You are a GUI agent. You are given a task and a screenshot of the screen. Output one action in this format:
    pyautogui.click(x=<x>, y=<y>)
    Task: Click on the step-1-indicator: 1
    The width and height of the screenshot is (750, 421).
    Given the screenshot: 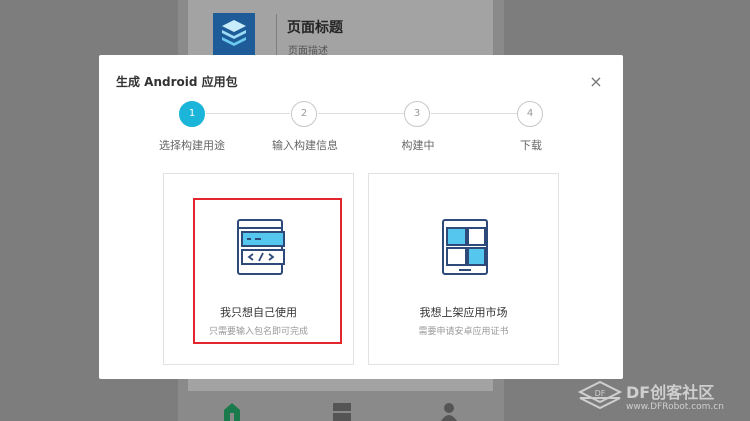 What is the action you would take?
    pyautogui.click(x=192, y=114)
    